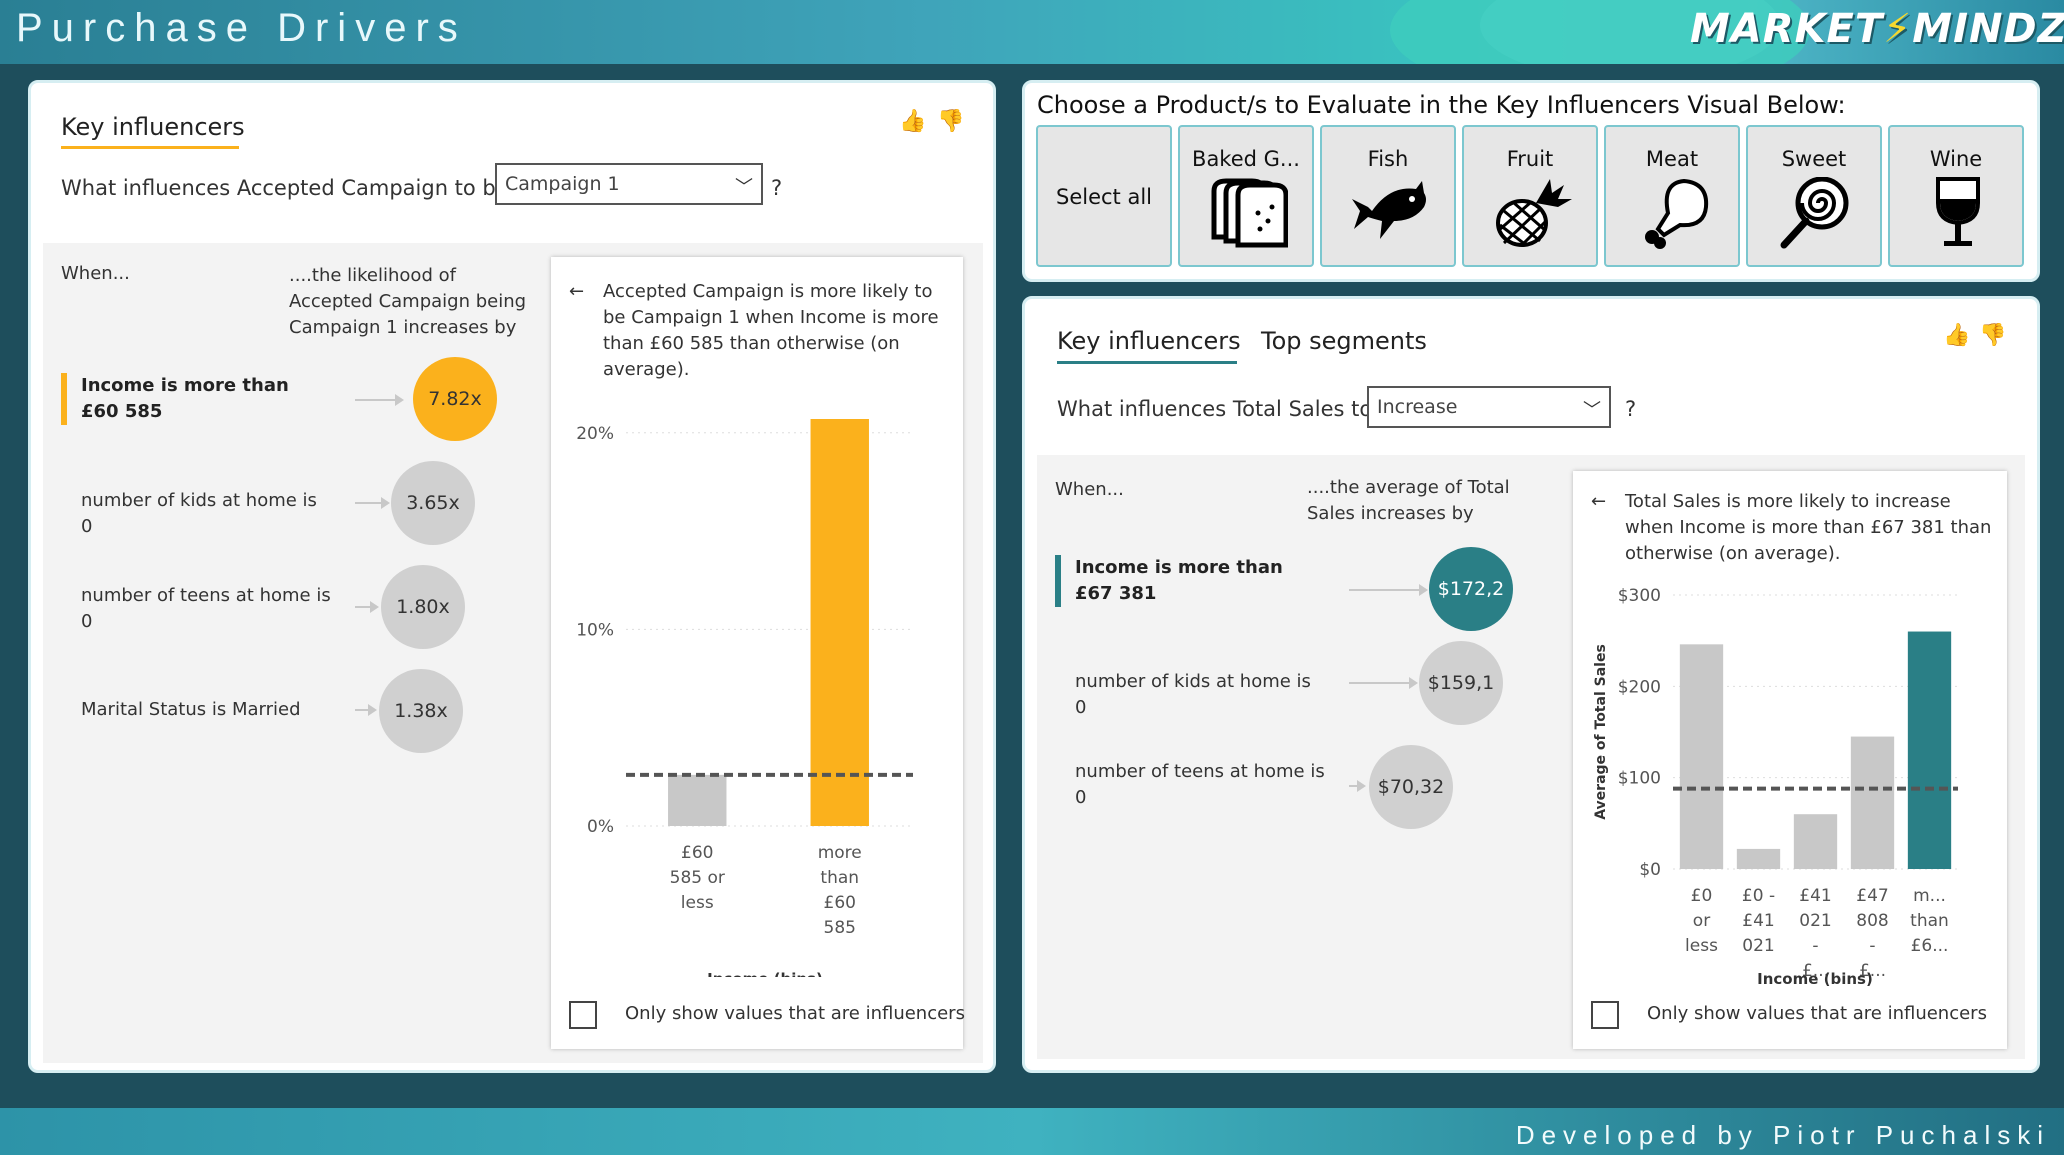 The width and height of the screenshot is (2064, 1155). What do you see at coordinates (285, 188) in the screenshot?
I see `question-prefix: What influences Accepted Campaign to be` at bounding box center [285, 188].